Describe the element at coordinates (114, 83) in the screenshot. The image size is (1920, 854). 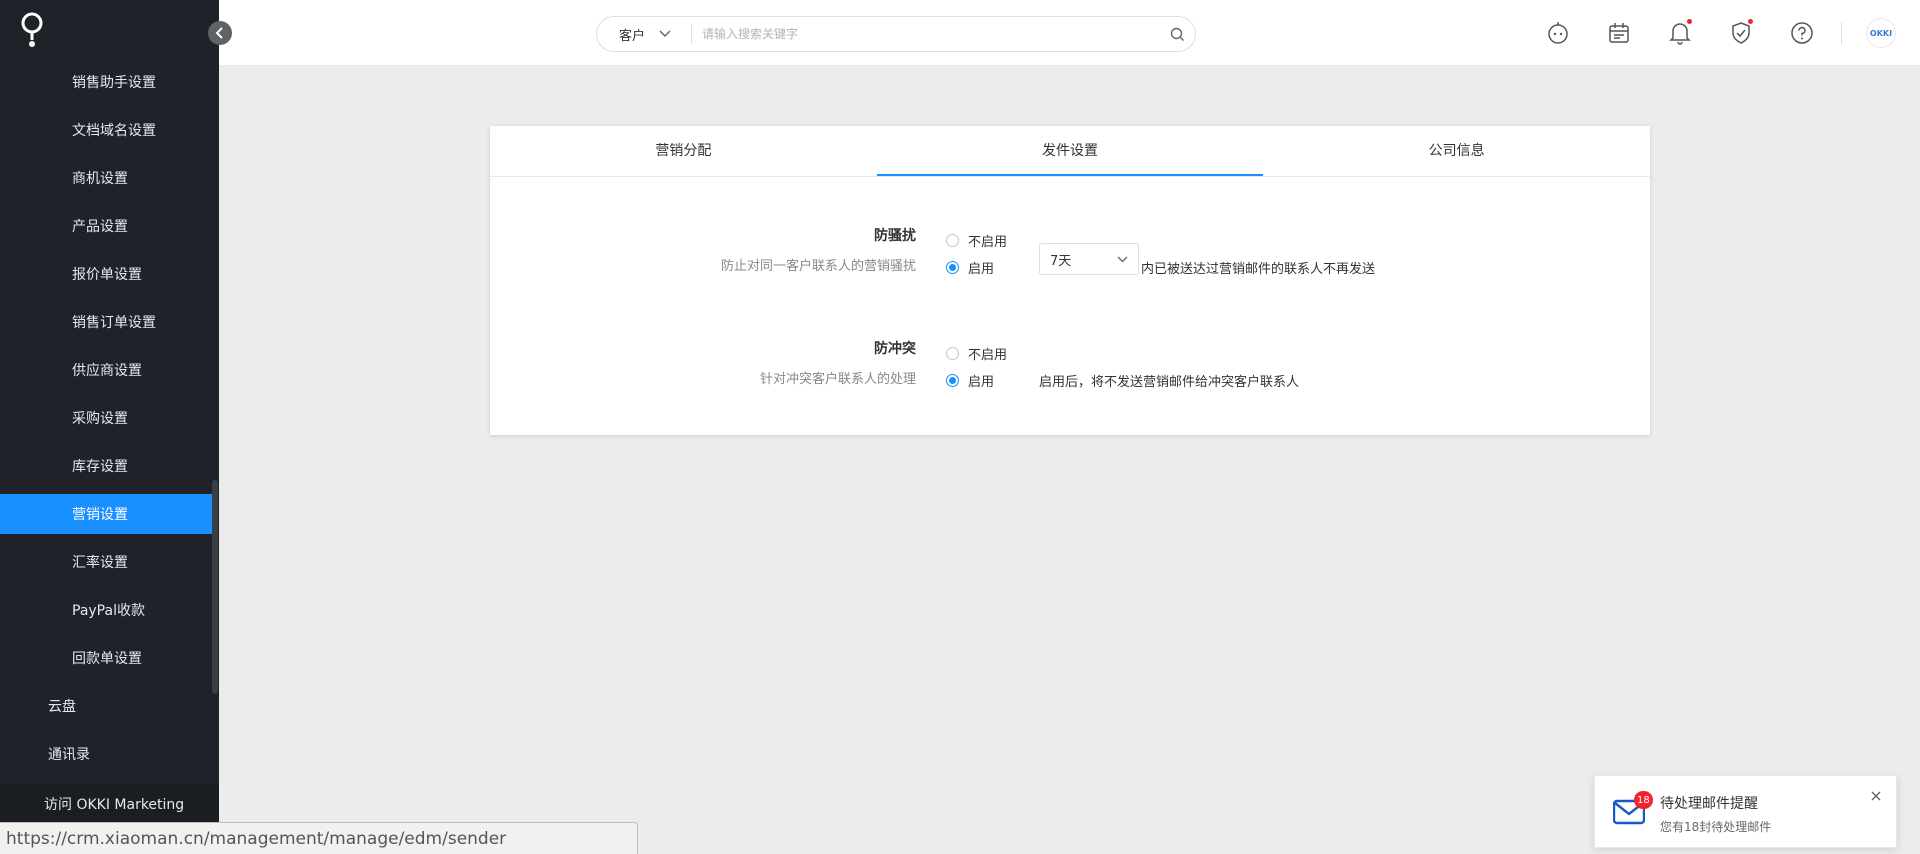
I see `sidebar-item-label: 销售助手设置` at that location.